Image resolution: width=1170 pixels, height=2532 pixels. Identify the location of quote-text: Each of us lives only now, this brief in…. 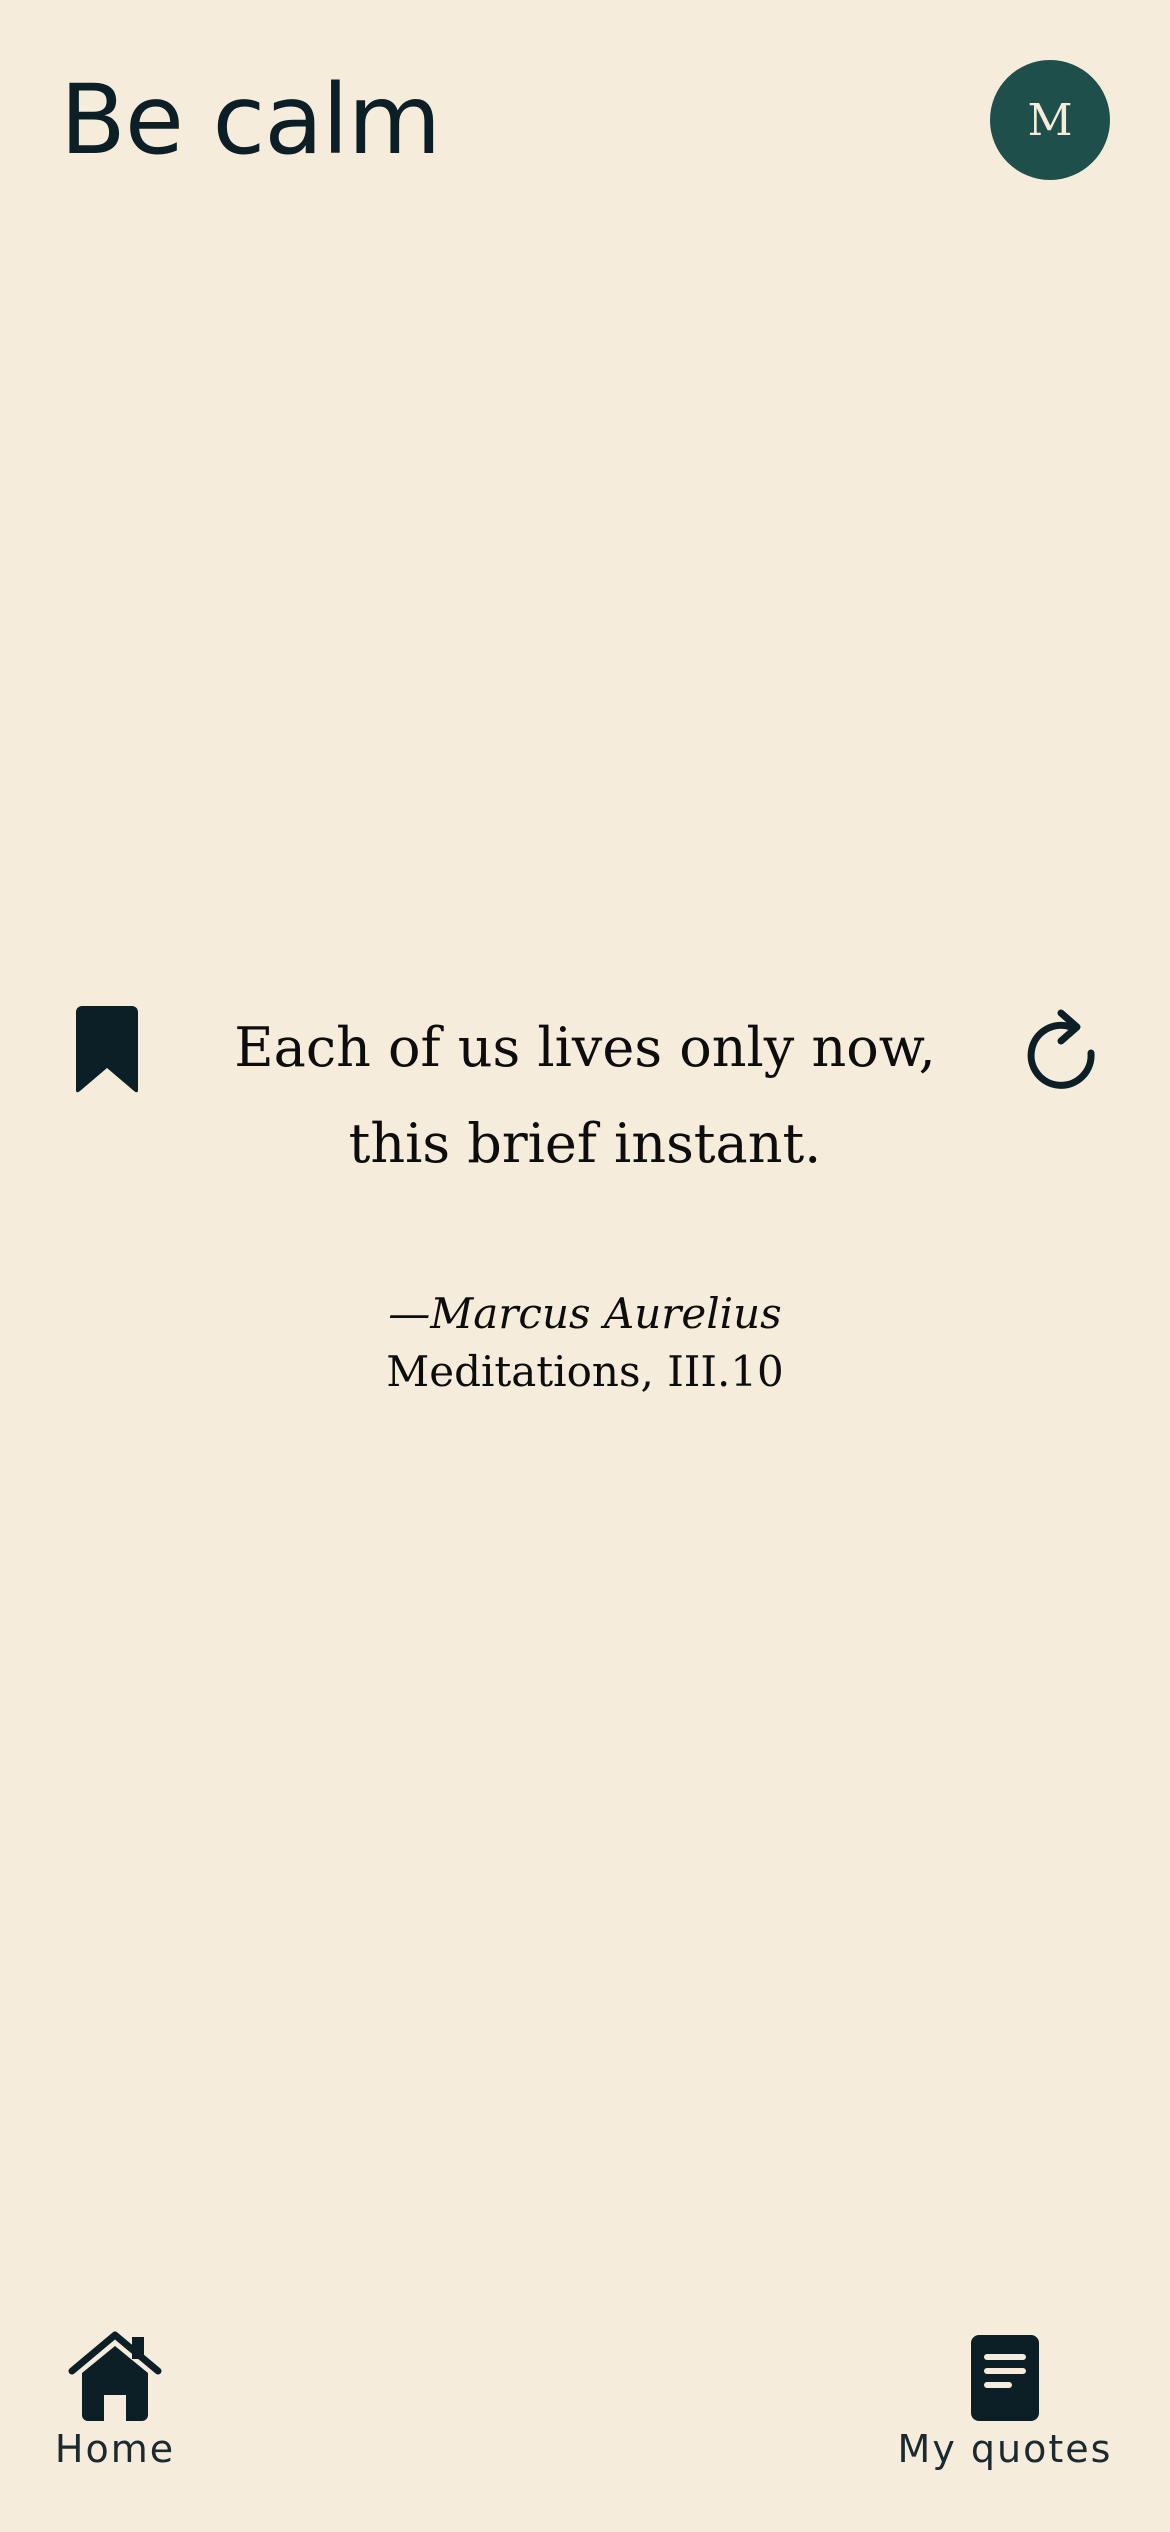
(585, 1095).